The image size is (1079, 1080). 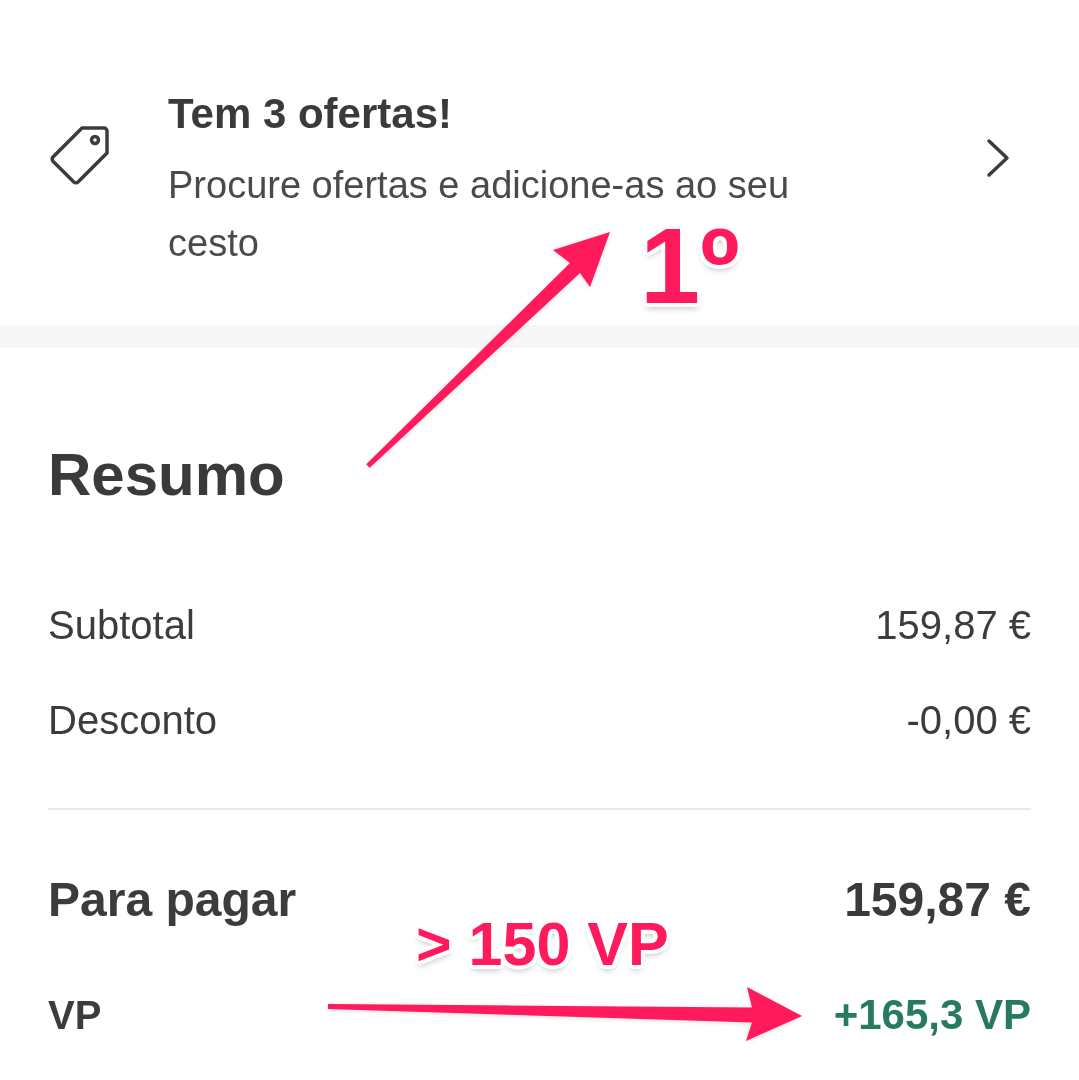 What do you see at coordinates (968, 720) in the screenshot?
I see `summary-value: -0,00 €` at bounding box center [968, 720].